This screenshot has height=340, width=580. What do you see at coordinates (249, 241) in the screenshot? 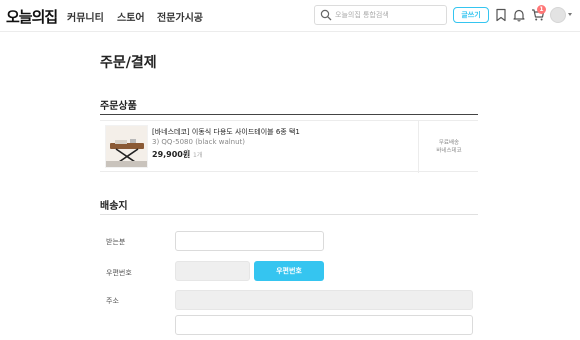
I see `recipient-input` at bounding box center [249, 241].